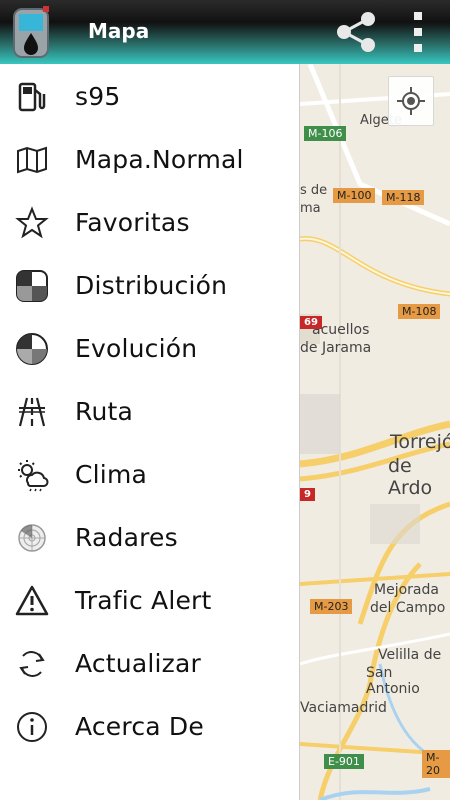 This screenshot has height=800, width=450. Describe the element at coordinates (104, 411) in the screenshot. I see `menu-item-label: Ruta` at that location.